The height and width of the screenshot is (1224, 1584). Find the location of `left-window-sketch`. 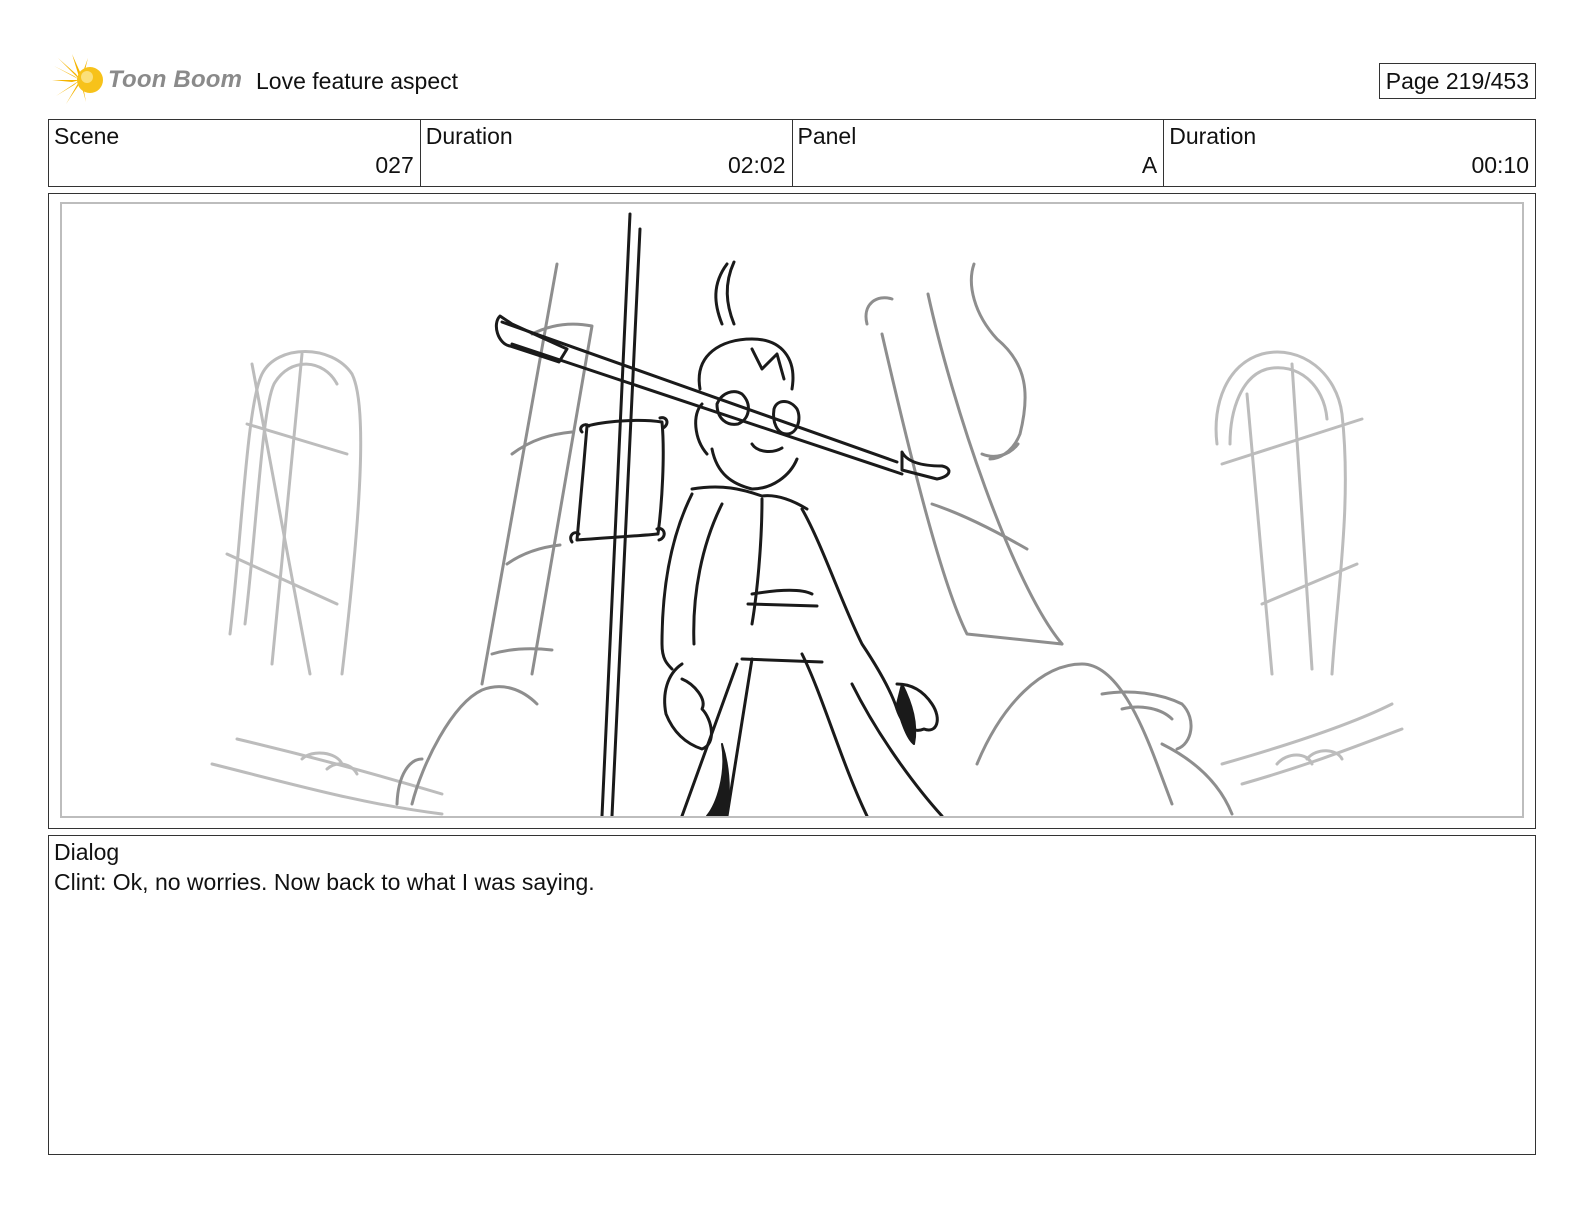

left-window-sketch is located at coordinates (327, 583).